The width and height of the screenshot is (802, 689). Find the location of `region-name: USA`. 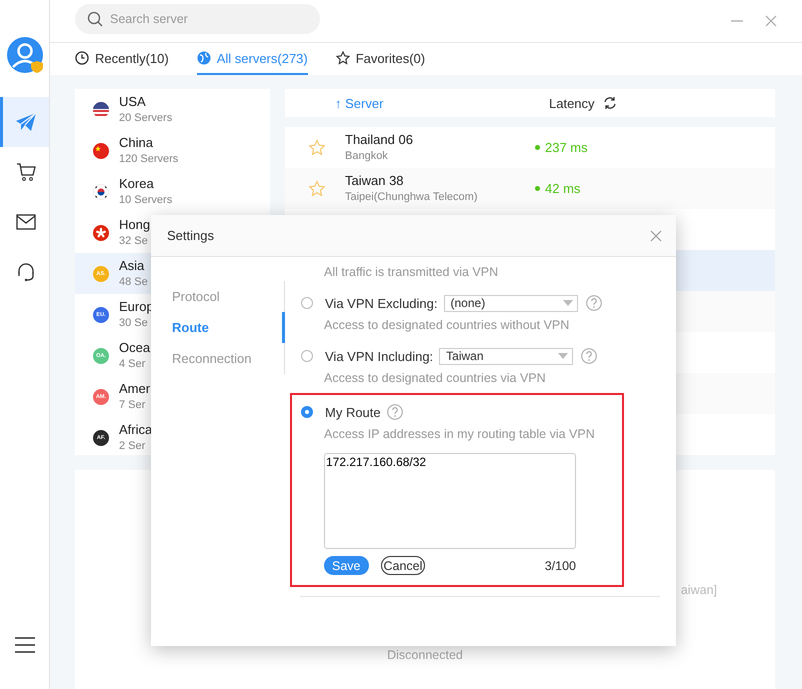

region-name: USA is located at coordinates (133, 102).